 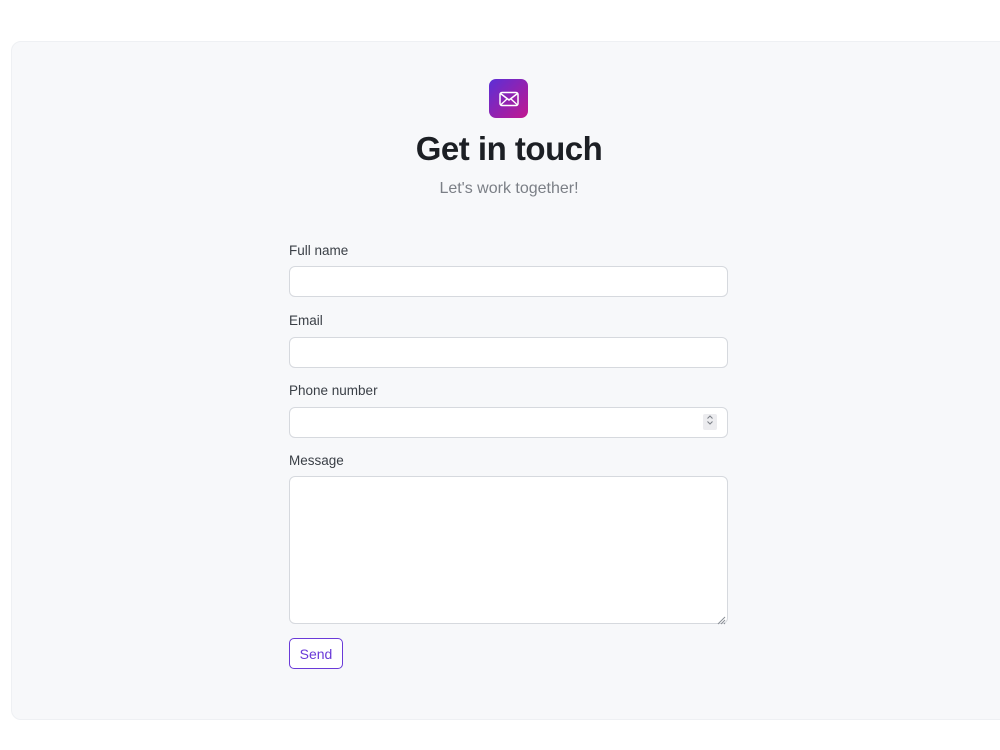 What do you see at coordinates (316, 460) in the screenshot?
I see `message-label: Message` at bounding box center [316, 460].